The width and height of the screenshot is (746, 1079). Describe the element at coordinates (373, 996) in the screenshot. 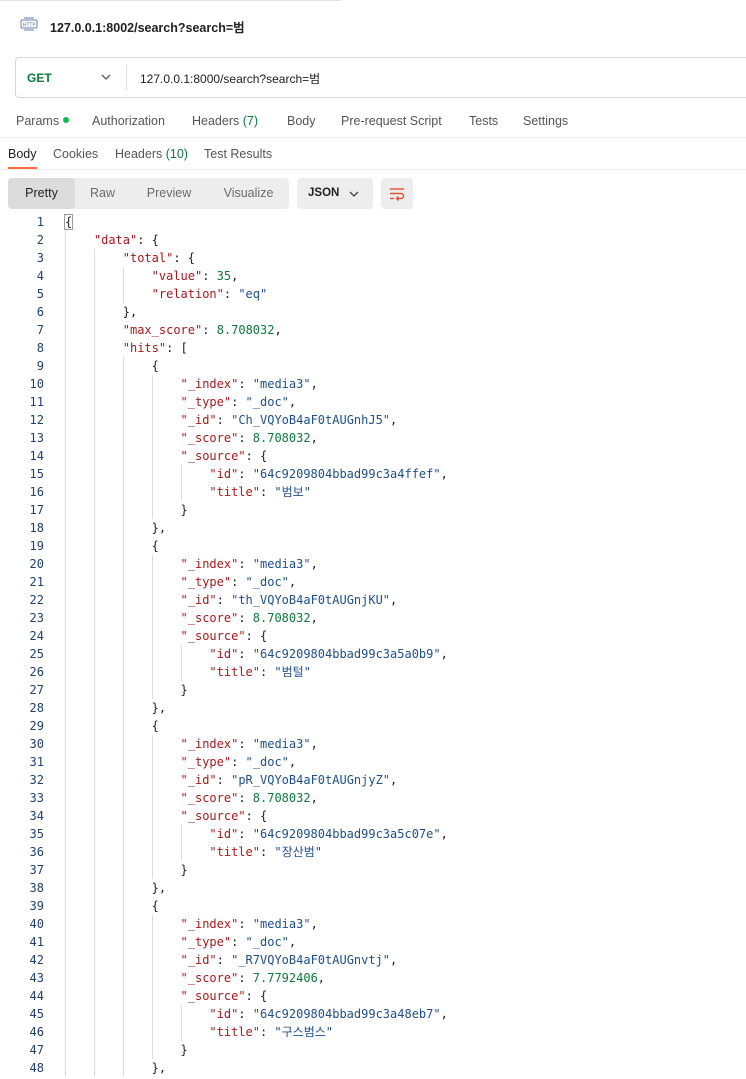

I see `code-line: 44 "_source": {` at that location.